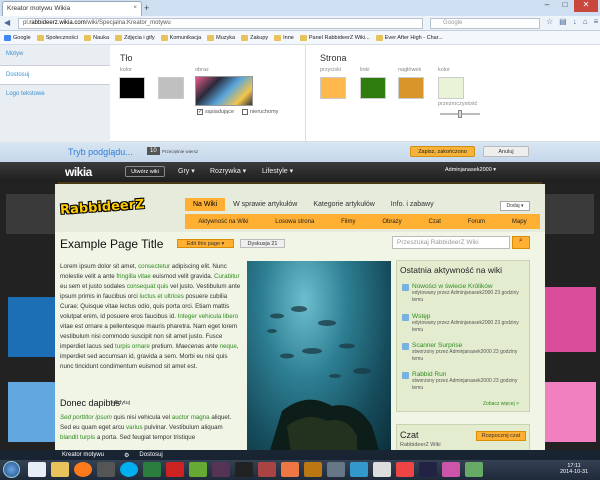 The image size is (600, 480). What do you see at coordinates (574, 469) in the screenshot?
I see `system-clock: 17:11 2014-10-31` at bounding box center [574, 469].